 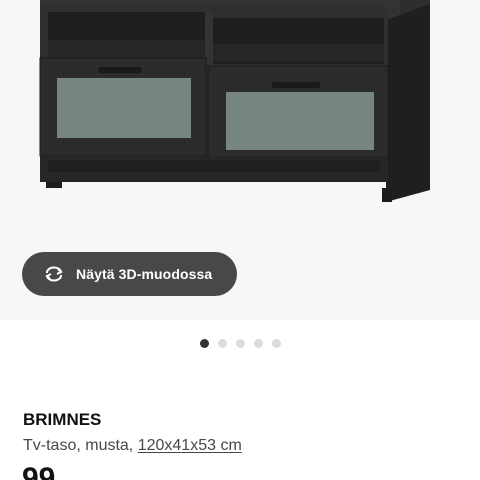 I want to click on product-name: BRIMNES, so click(x=62, y=419).